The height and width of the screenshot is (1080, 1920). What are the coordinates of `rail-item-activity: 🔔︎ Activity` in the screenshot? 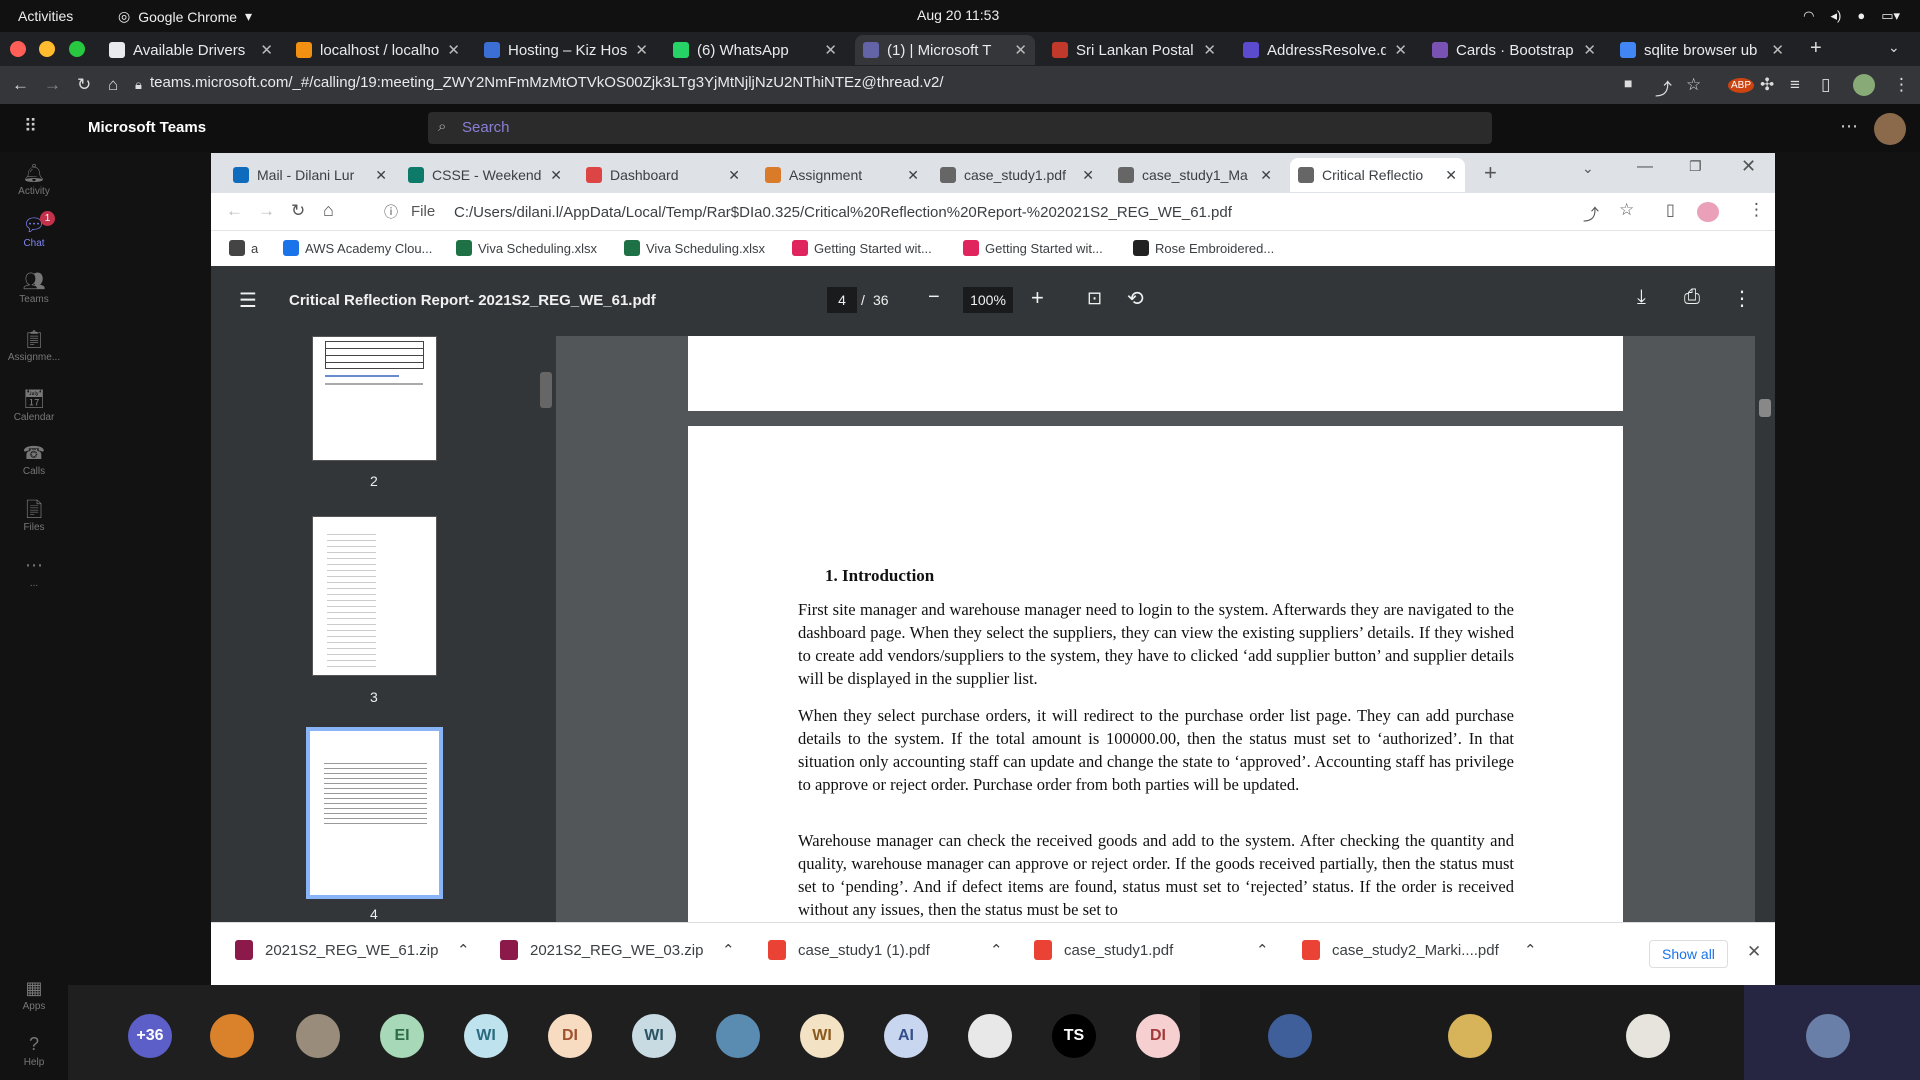 It's located at (34, 180).